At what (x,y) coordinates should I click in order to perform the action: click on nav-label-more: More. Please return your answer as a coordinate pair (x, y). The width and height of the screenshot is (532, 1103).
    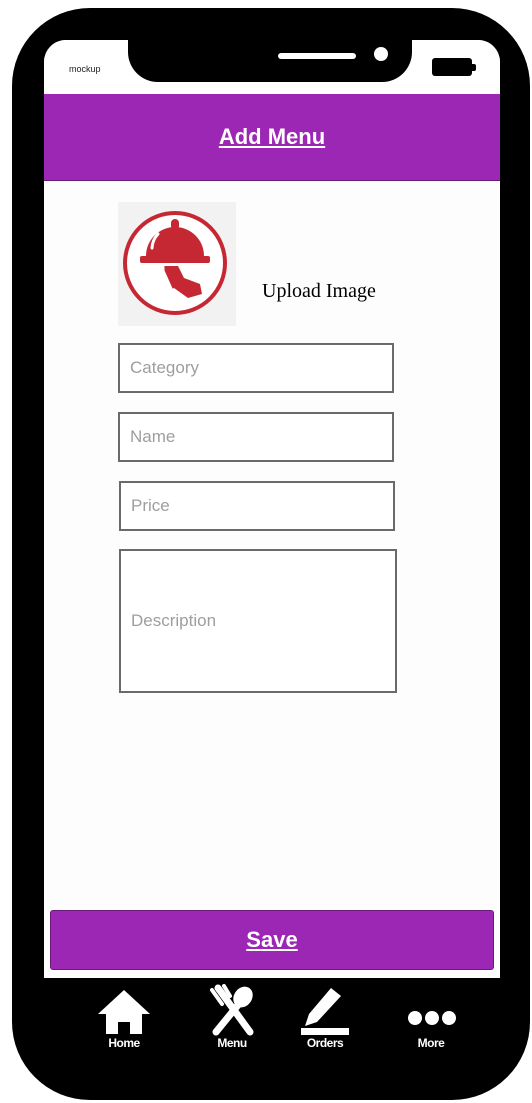
    Looking at the image, I should click on (431, 1043).